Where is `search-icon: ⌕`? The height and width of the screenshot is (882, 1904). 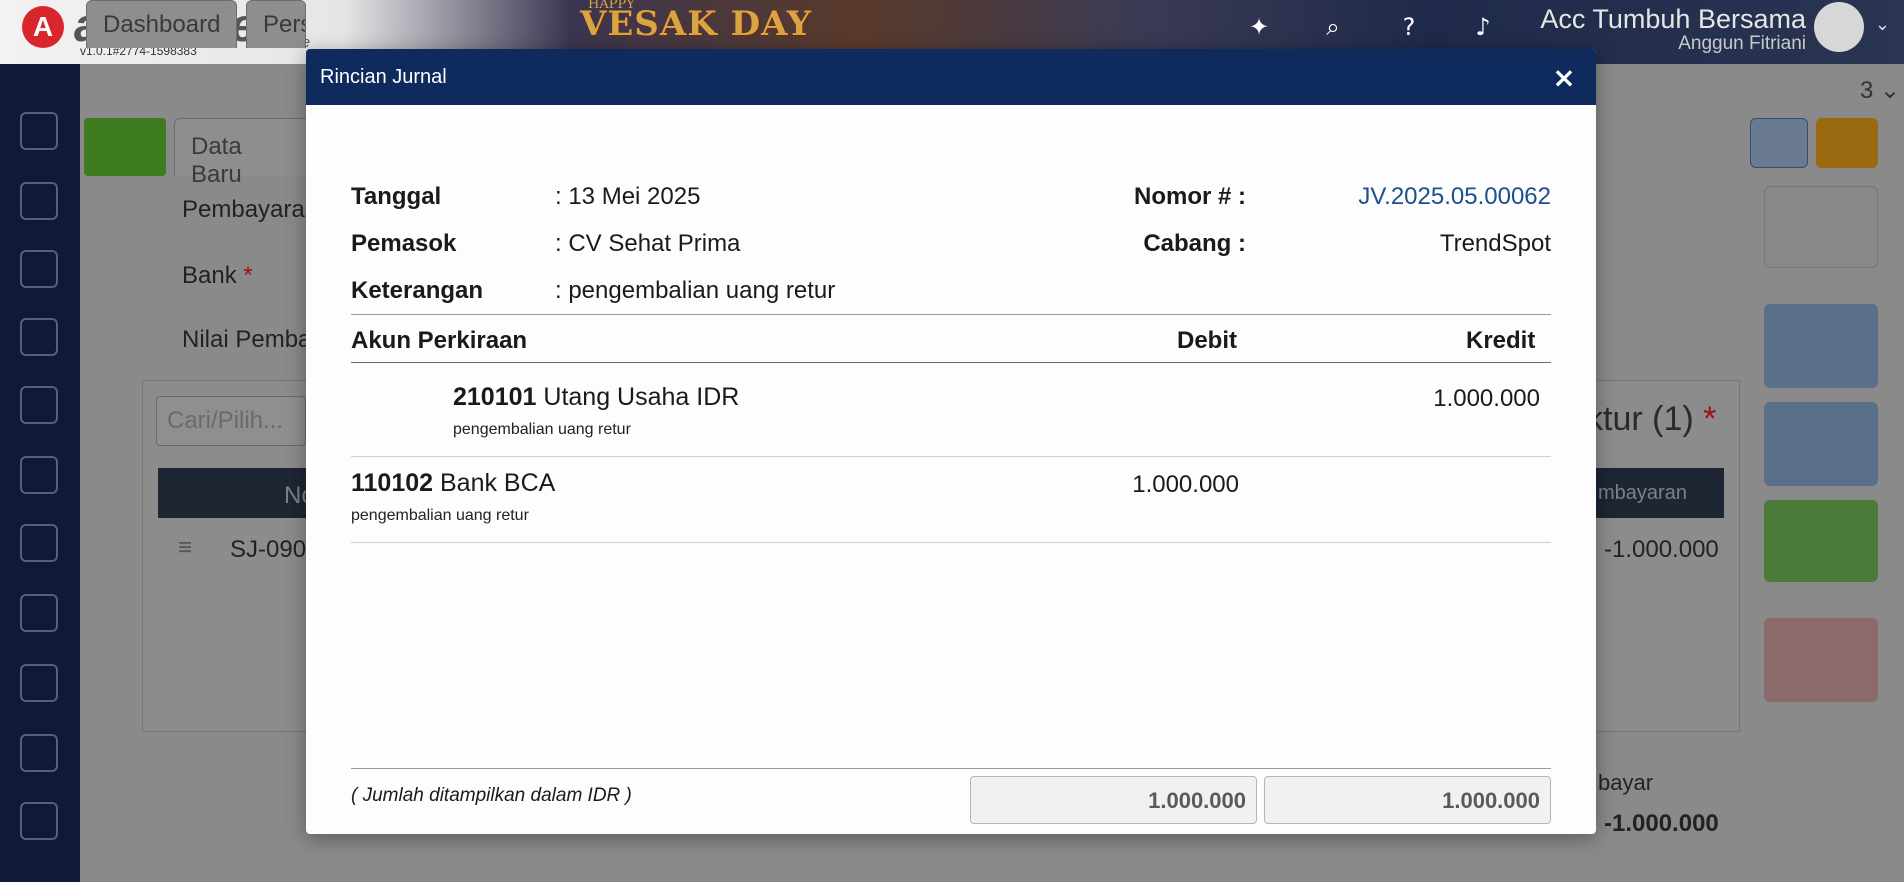 search-icon: ⌕ is located at coordinates (1333, 27).